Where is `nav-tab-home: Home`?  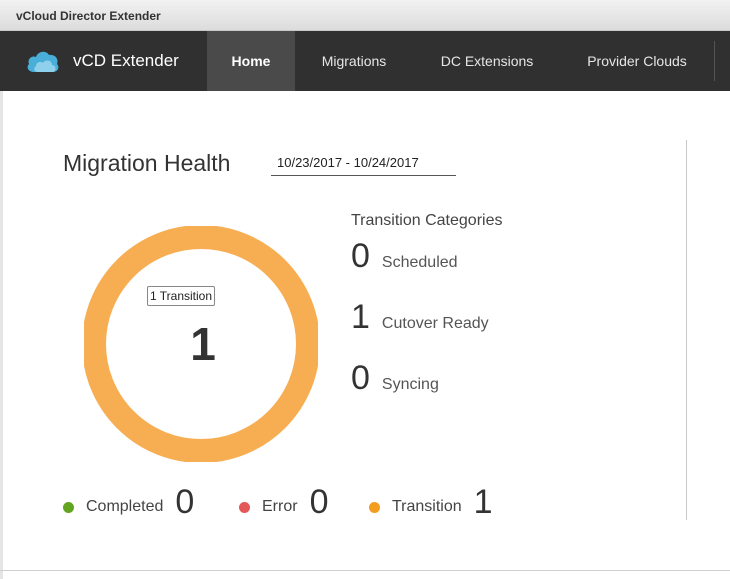
nav-tab-home: Home is located at coordinates (251, 61).